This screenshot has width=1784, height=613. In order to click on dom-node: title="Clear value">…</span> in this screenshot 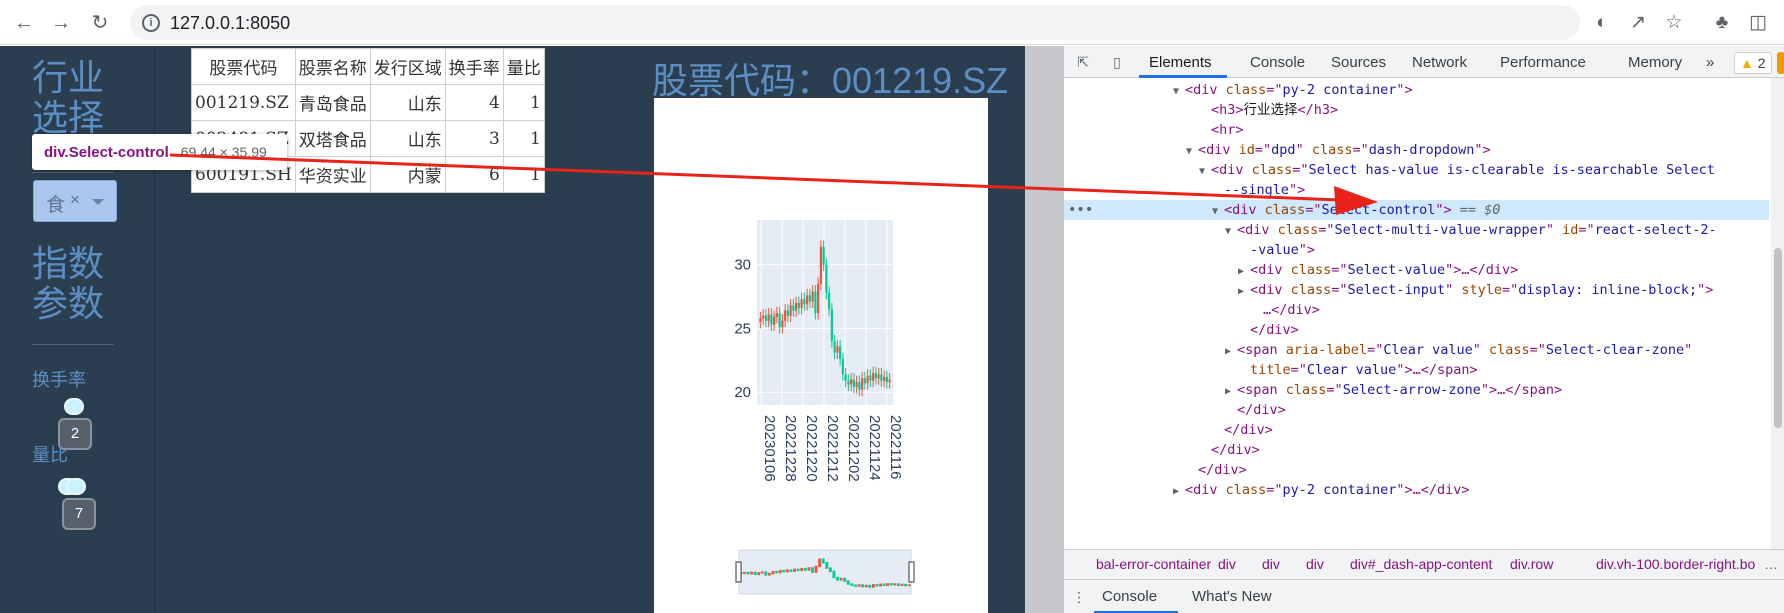, I will do `click(1416, 370)`.